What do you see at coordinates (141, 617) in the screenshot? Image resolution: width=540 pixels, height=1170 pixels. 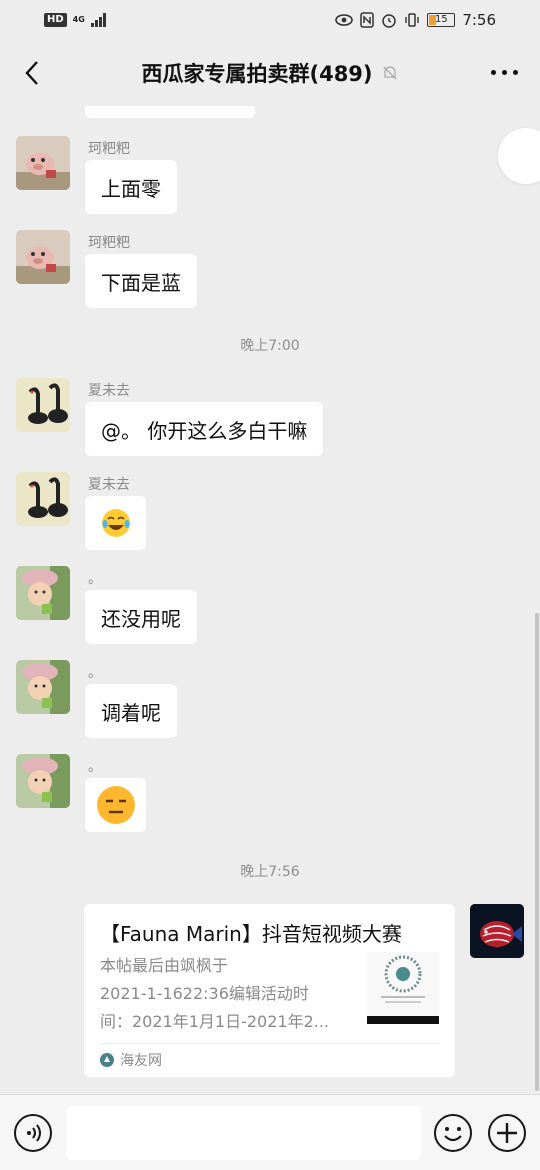 I see `message-bubble: 还没用呢` at bounding box center [141, 617].